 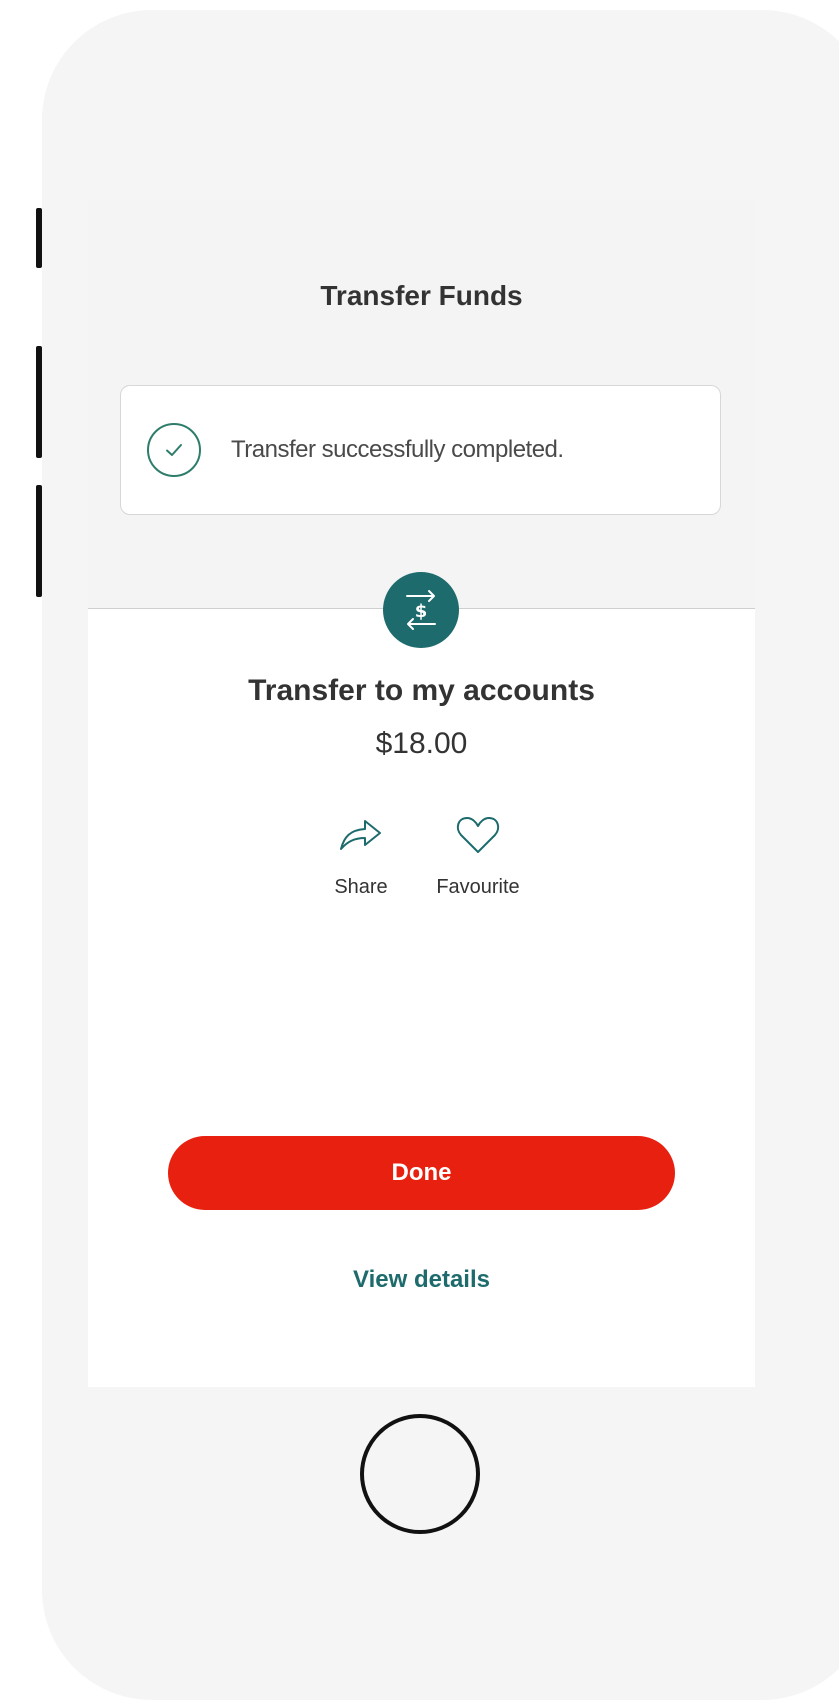 What do you see at coordinates (421, 690) in the screenshot?
I see `transfer-title: Transfer to my accounts` at bounding box center [421, 690].